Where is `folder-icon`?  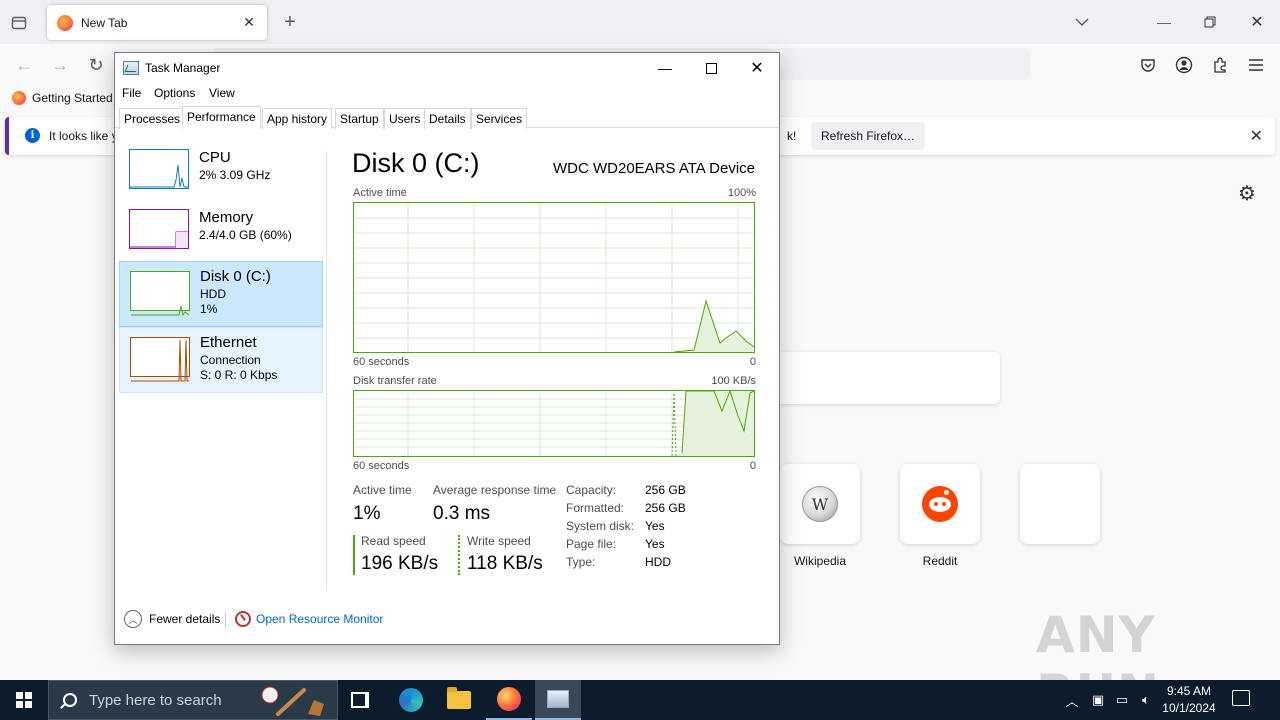
folder-icon is located at coordinates (459, 698).